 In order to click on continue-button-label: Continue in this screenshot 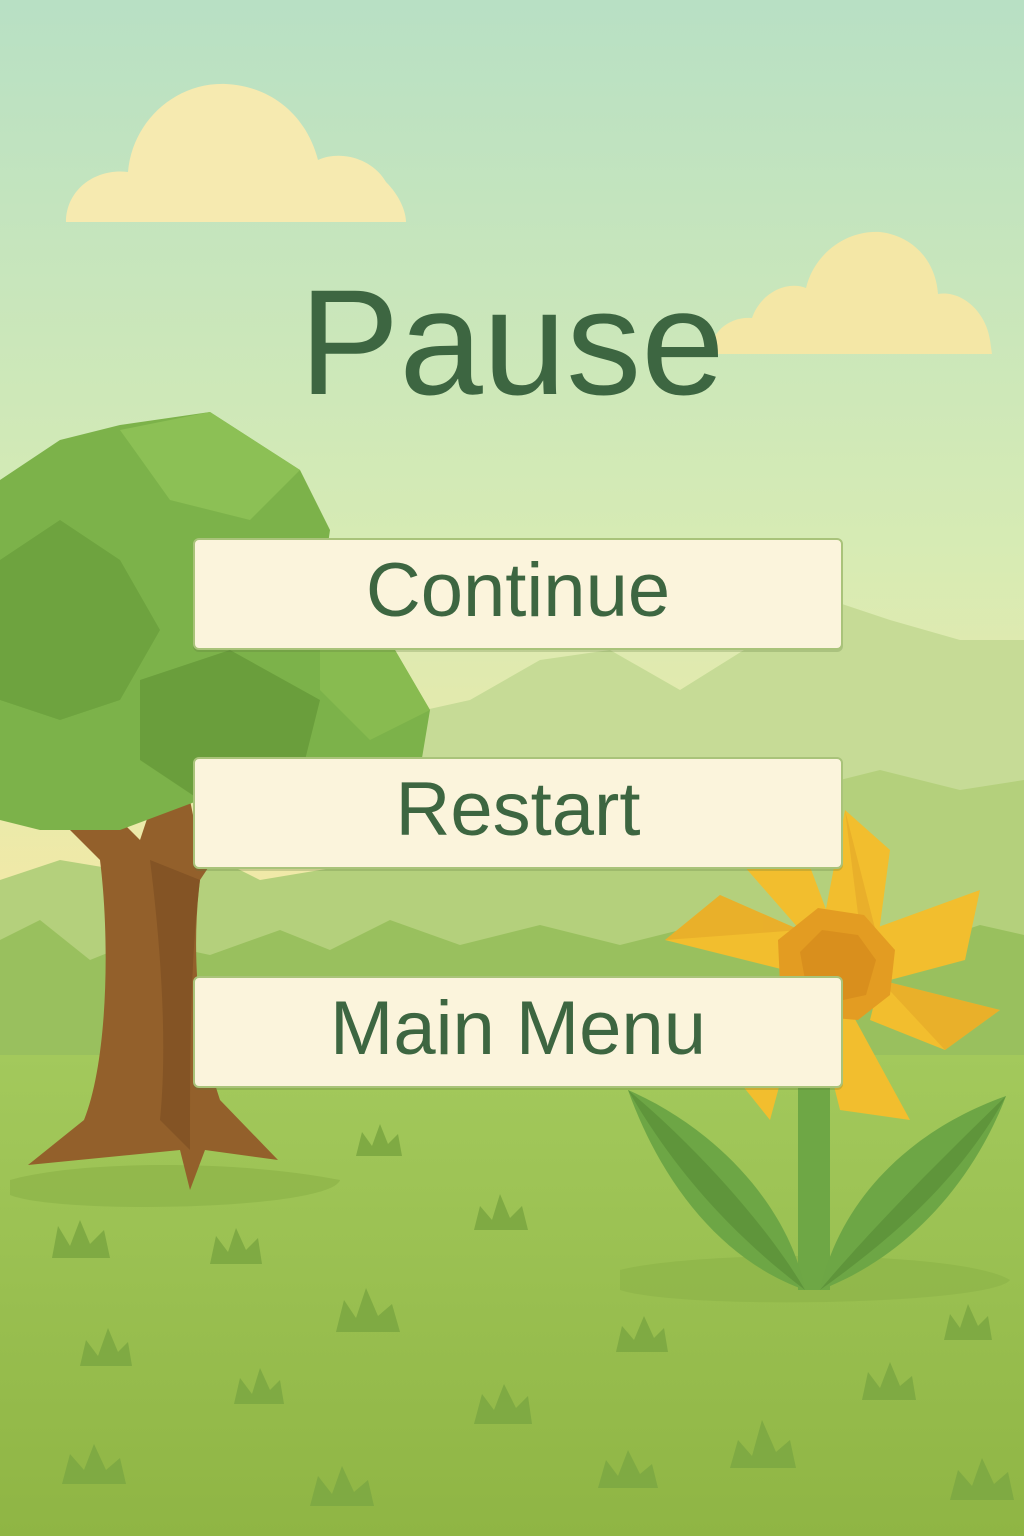, I will do `click(518, 590)`.